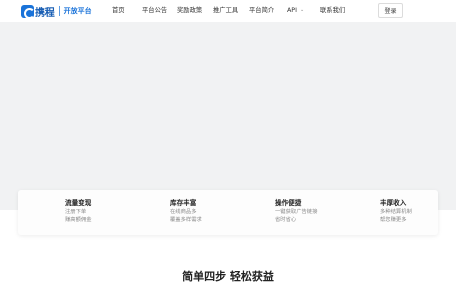 The image size is (456, 300). Describe the element at coordinates (288, 203) in the screenshot. I see `feature-title: 操作便捷` at that location.